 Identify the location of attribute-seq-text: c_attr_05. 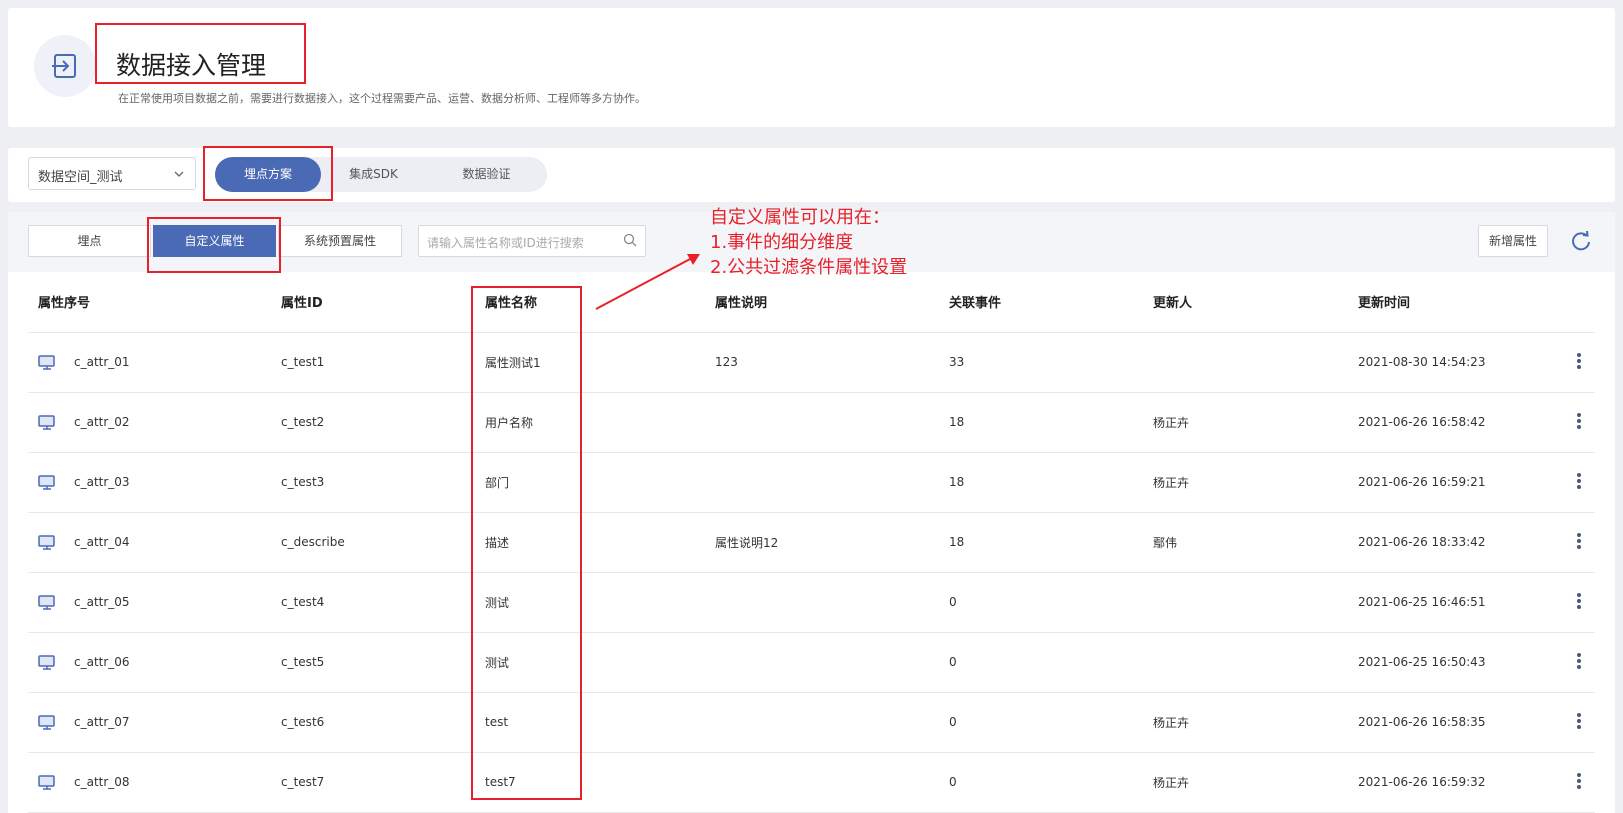
(102, 602).